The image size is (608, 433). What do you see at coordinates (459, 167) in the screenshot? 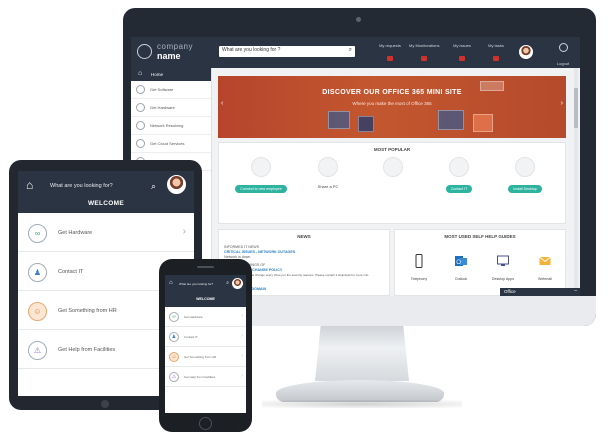
I see `contact-icon` at bounding box center [459, 167].